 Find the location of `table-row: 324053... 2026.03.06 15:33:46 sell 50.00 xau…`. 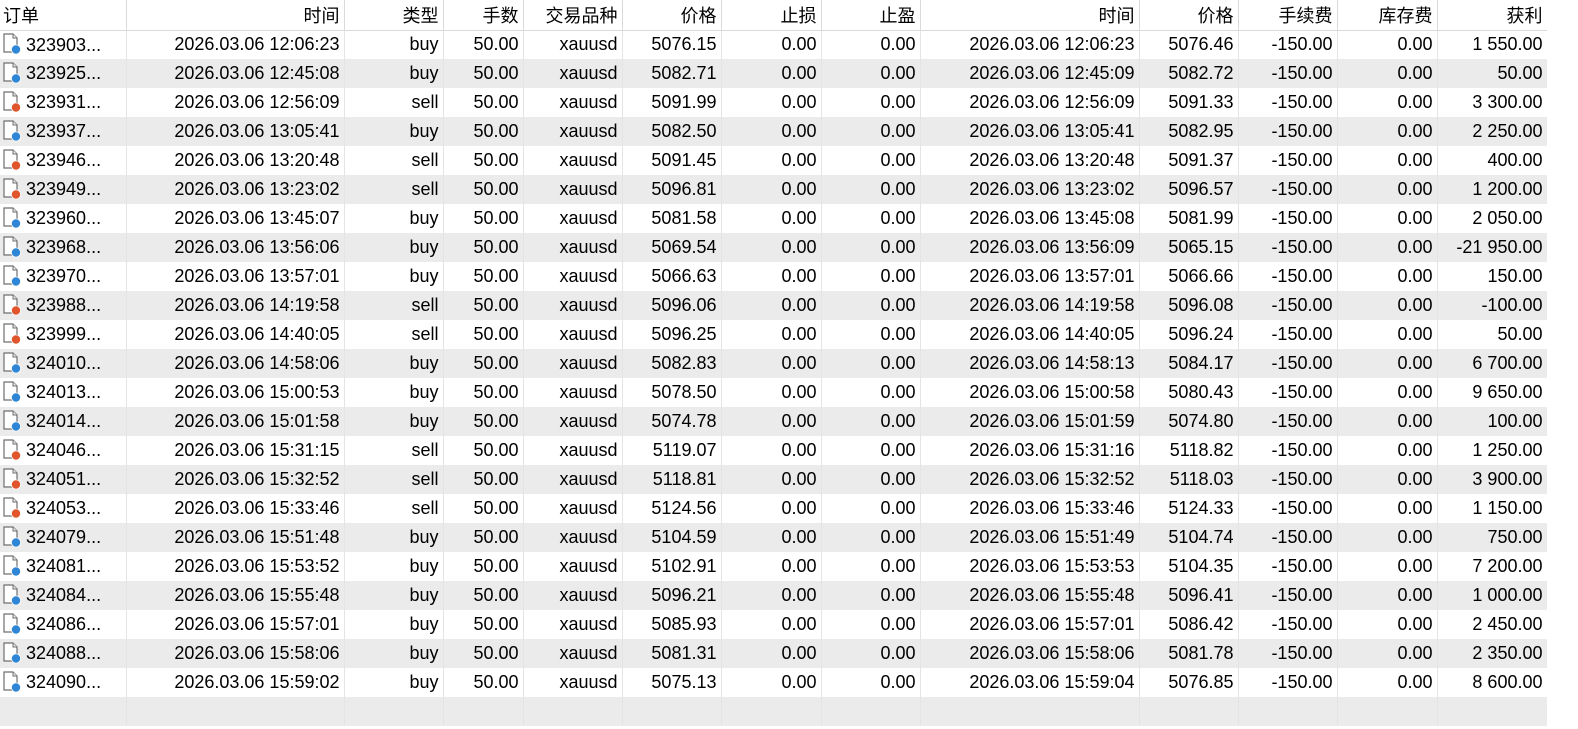

table-row: 324053... 2026.03.06 15:33:46 sell 50.00 xau… is located at coordinates (774, 508).